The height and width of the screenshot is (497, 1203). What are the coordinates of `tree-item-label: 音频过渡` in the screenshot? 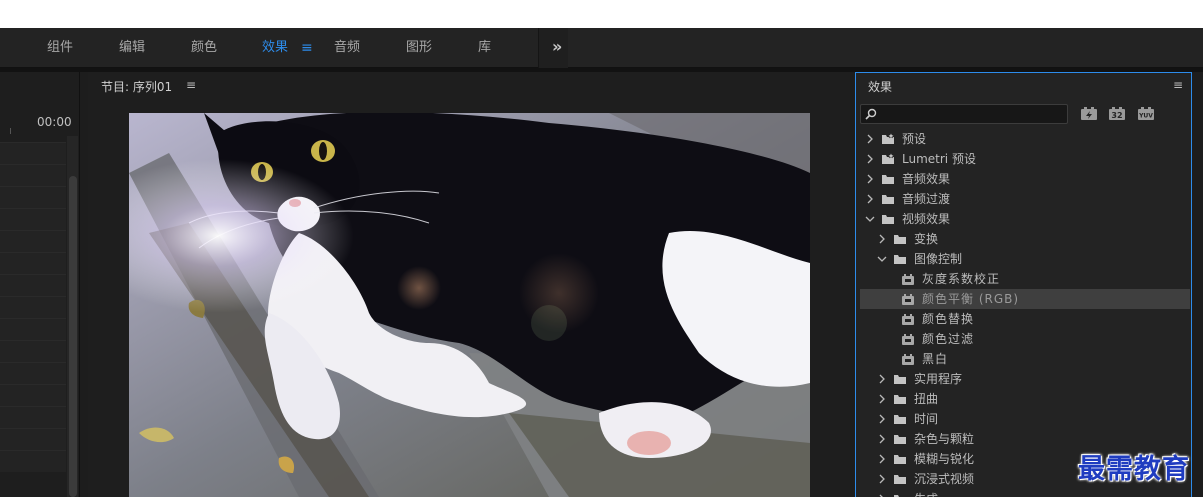 It's located at (926, 199).